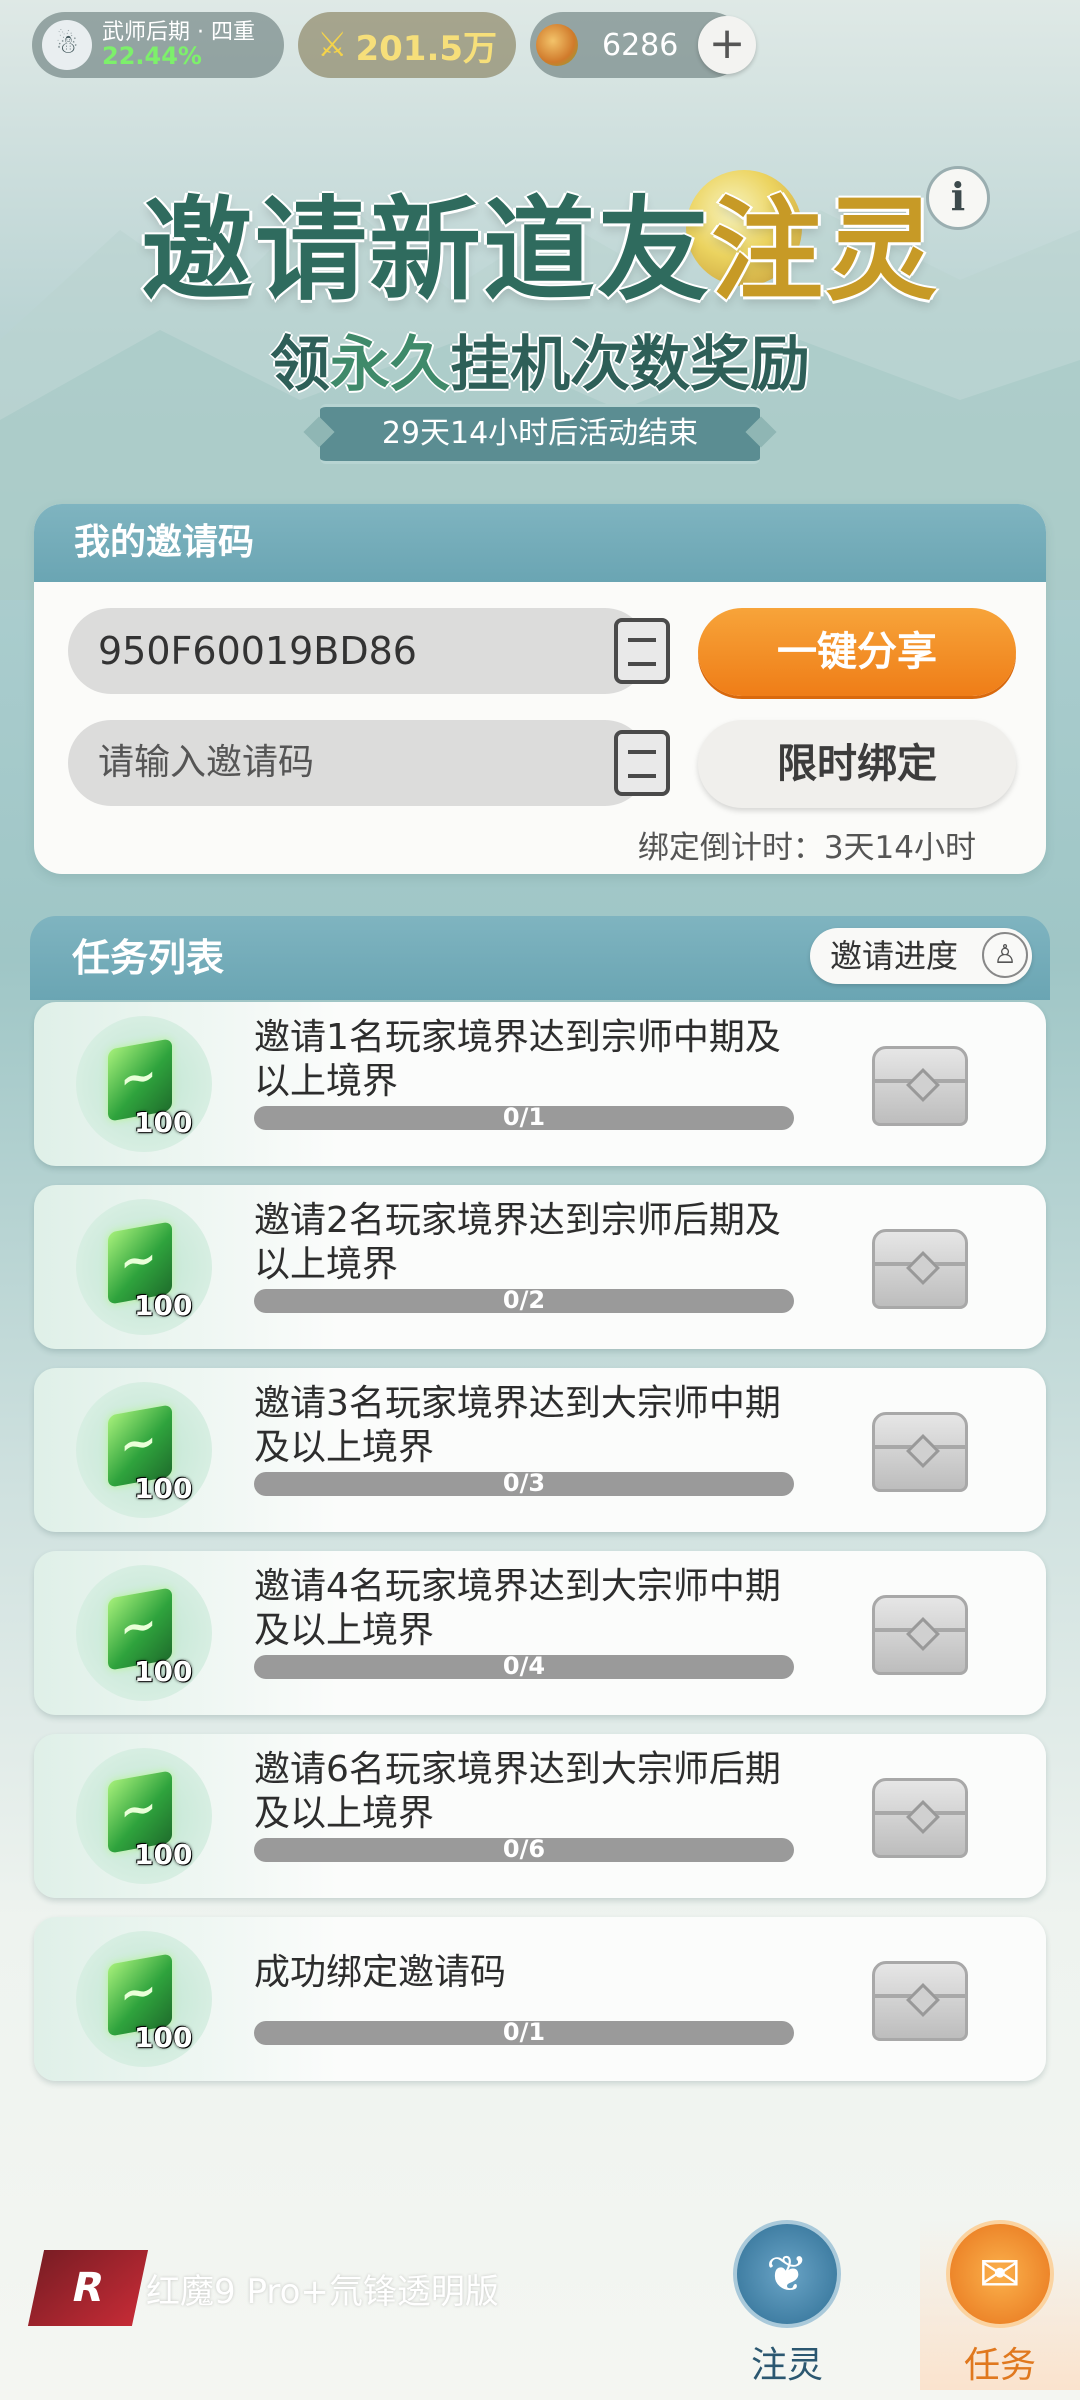  What do you see at coordinates (999, 2365) in the screenshot?
I see `nav-task-label: 任务` at bounding box center [999, 2365].